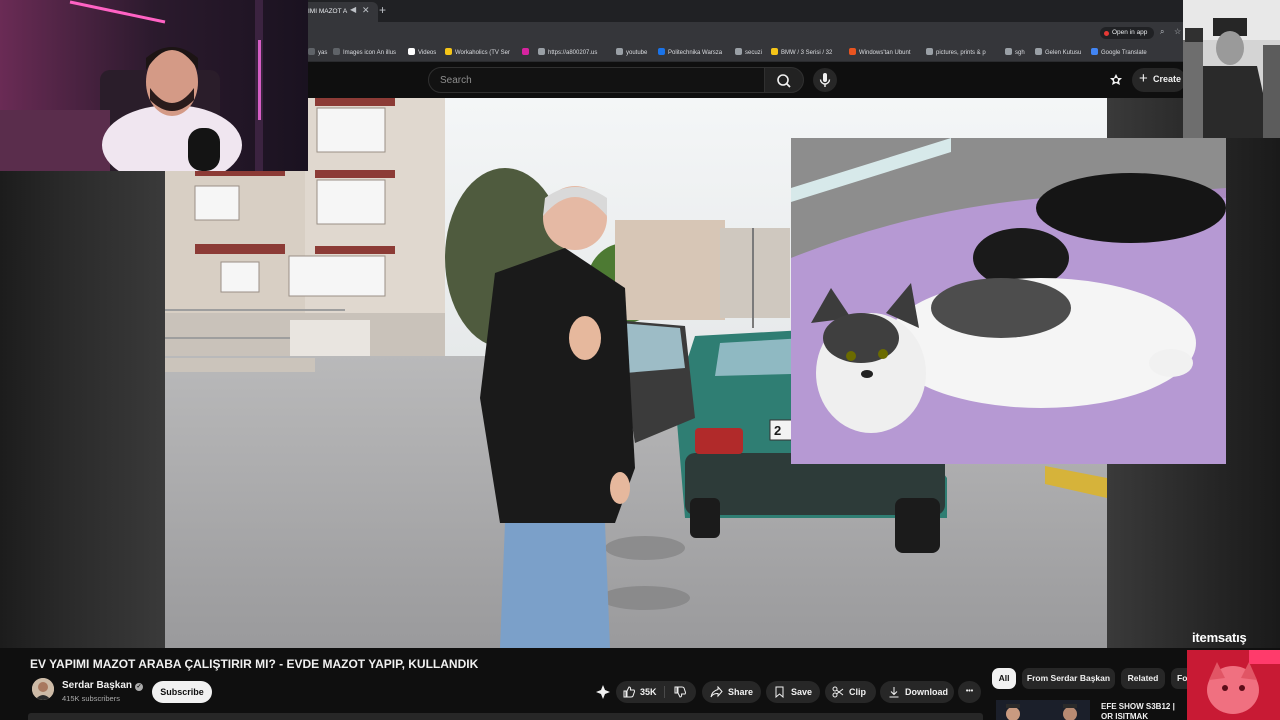  I want to click on microphone-icon, so click(825, 80).